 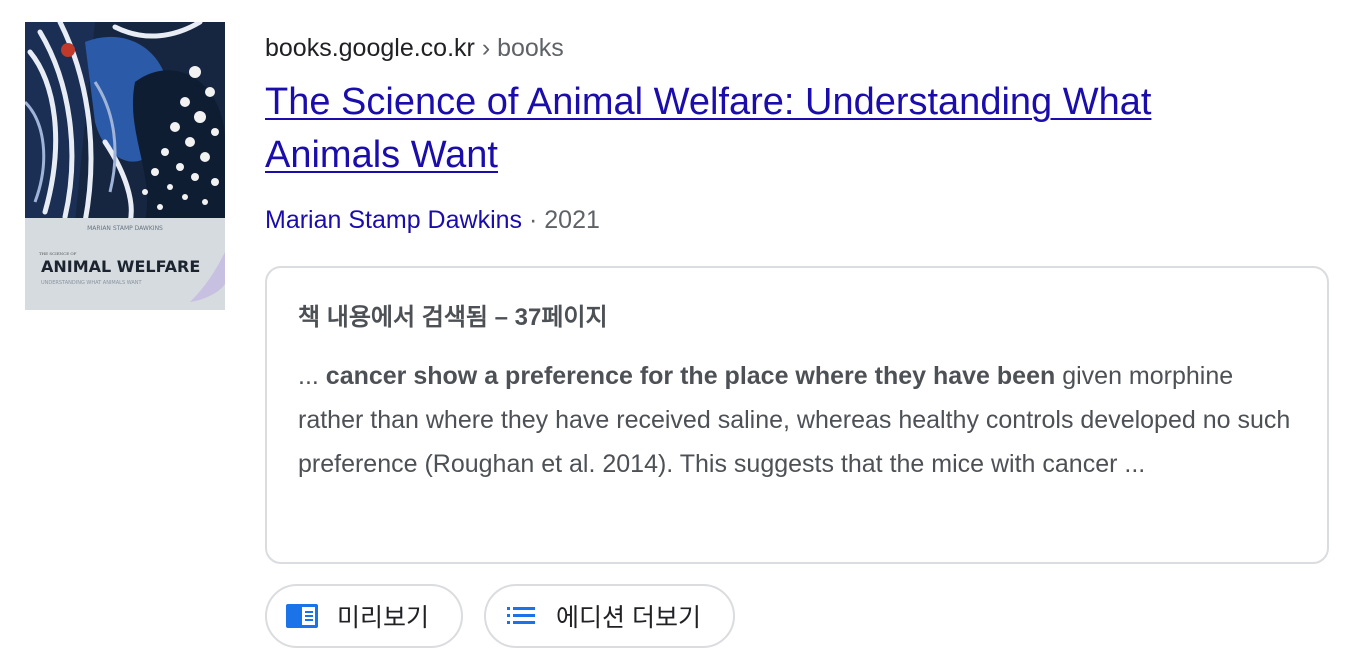 I want to click on action-buttons: 미리보기 에디션 더보기, so click(x=500, y=616).